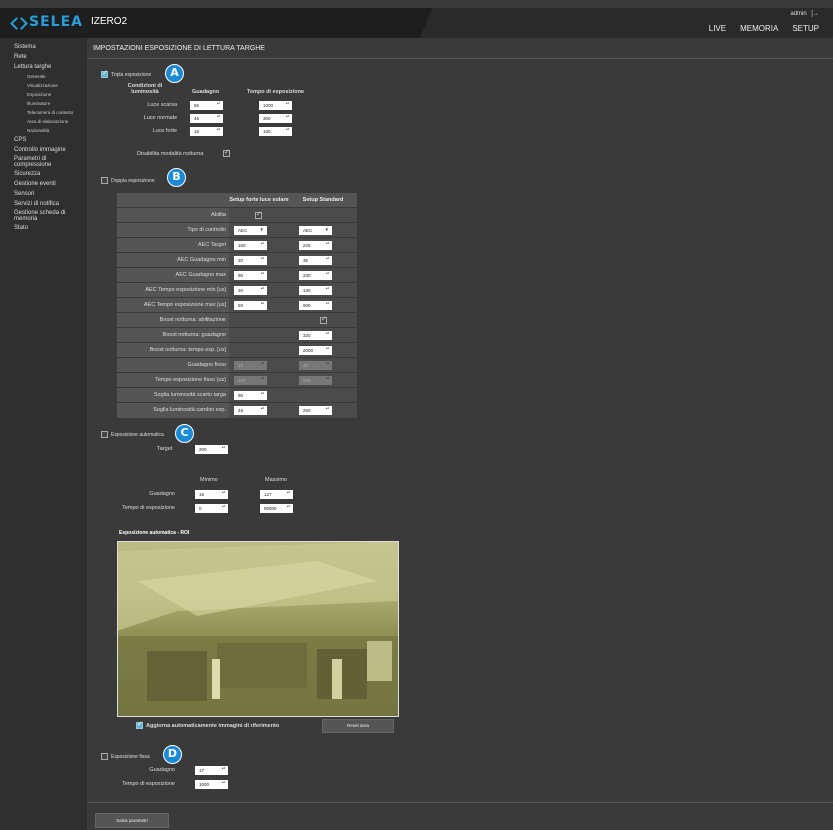  What do you see at coordinates (237, 350) in the screenshot?
I see `table-row: Boost notturna: tempo exp. [us] 2000` at bounding box center [237, 350].